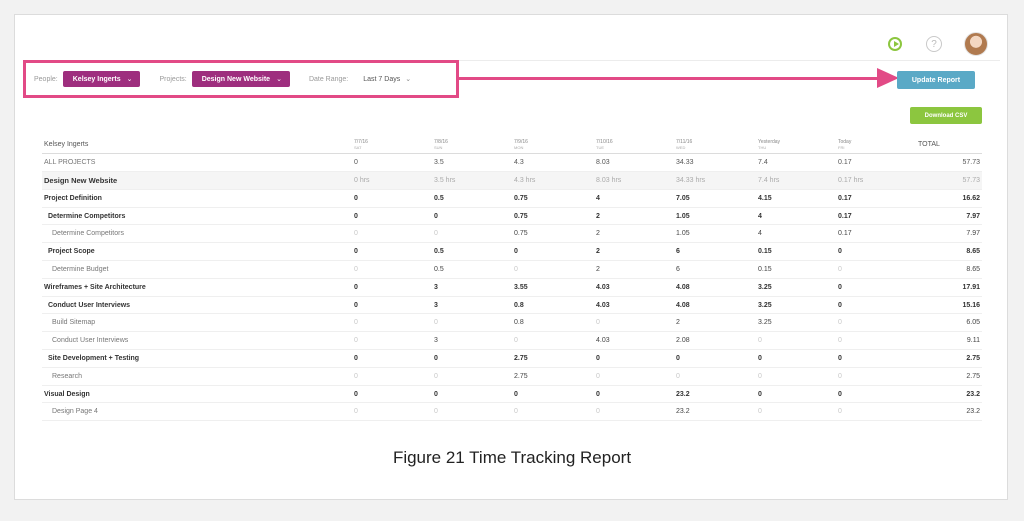 The width and height of the screenshot is (1024, 521). What do you see at coordinates (946, 115) in the screenshot?
I see `download-csv-button: Download CSV` at bounding box center [946, 115].